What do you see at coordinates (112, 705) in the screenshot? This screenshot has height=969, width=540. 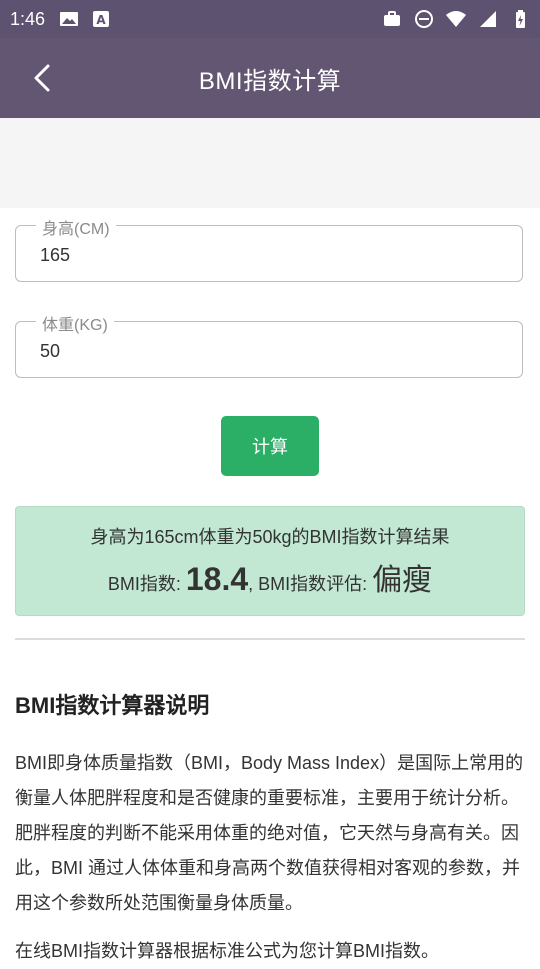 I see `info-title: BMI指数计算器说明` at bounding box center [112, 705].